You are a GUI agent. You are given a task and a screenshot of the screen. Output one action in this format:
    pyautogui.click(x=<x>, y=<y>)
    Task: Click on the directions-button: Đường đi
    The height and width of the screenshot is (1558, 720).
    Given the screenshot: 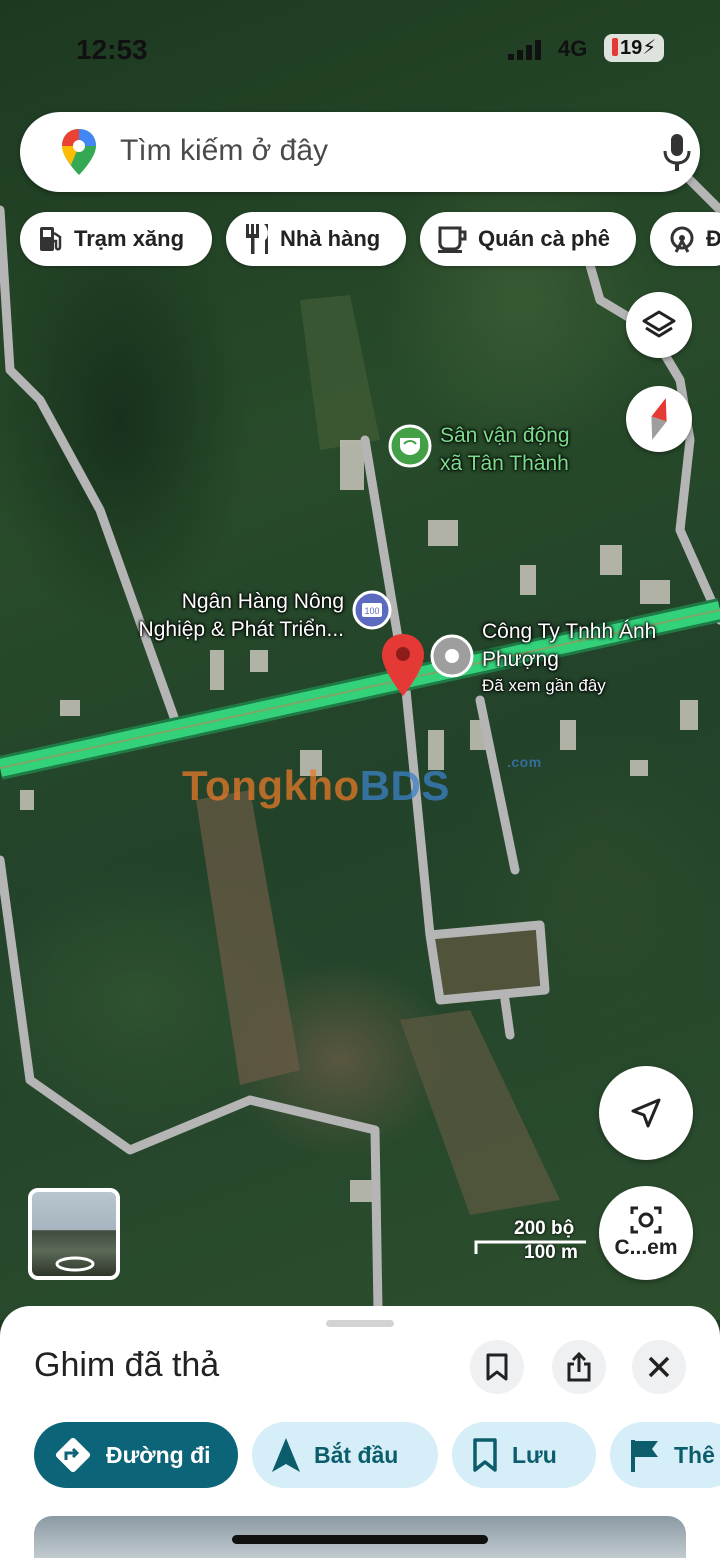 What is the action you would take?
    pyautogui.click(x=136, y=1455)
    